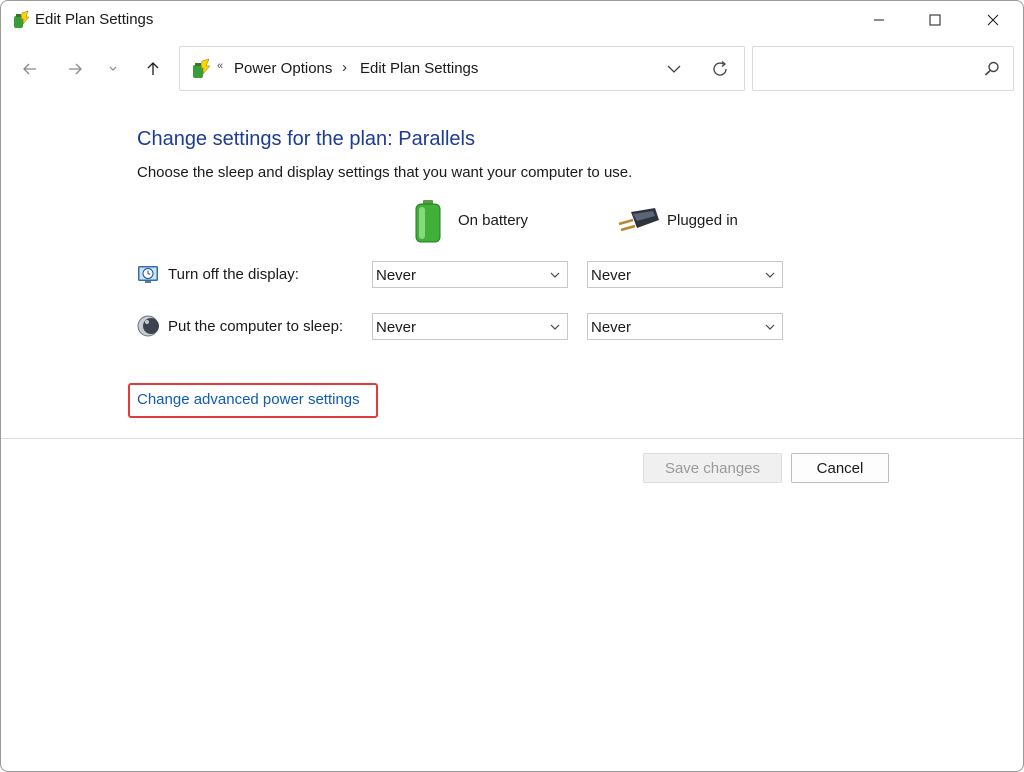 The image size is (1024, 772). I want to click on up-button, so click(153, 69).